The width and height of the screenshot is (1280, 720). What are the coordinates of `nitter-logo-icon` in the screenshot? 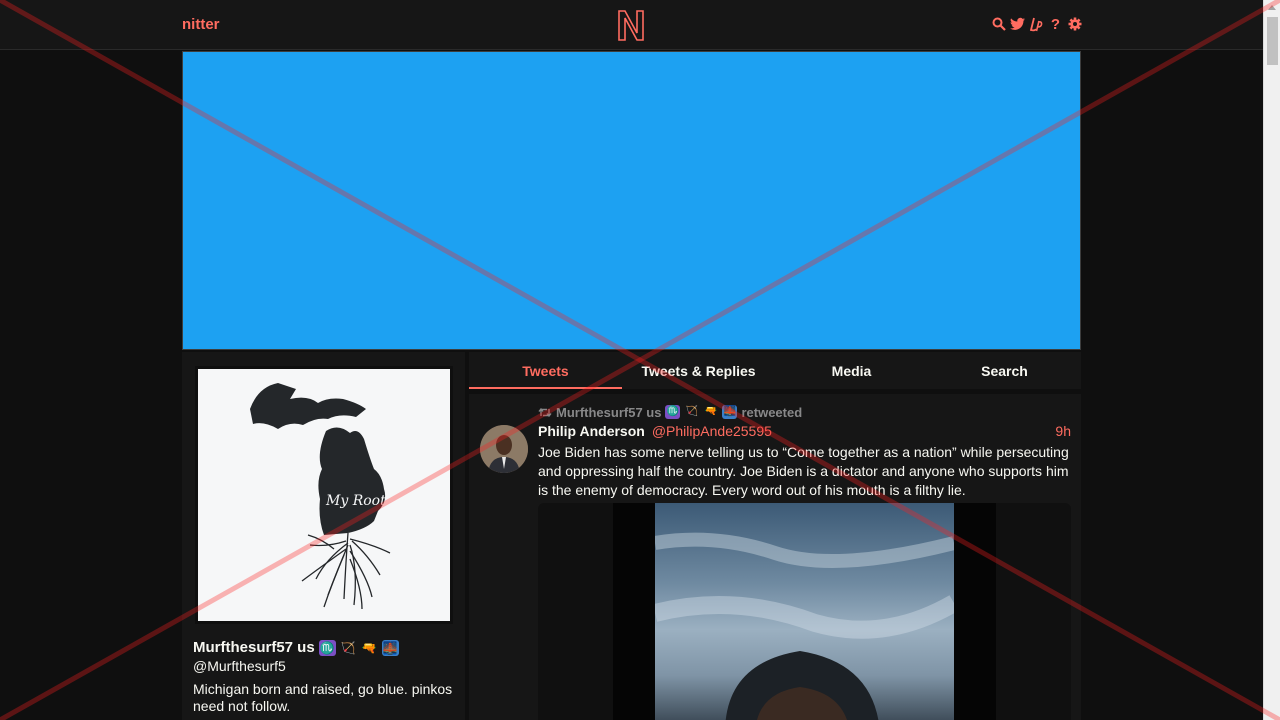 It's located at (631, 25).